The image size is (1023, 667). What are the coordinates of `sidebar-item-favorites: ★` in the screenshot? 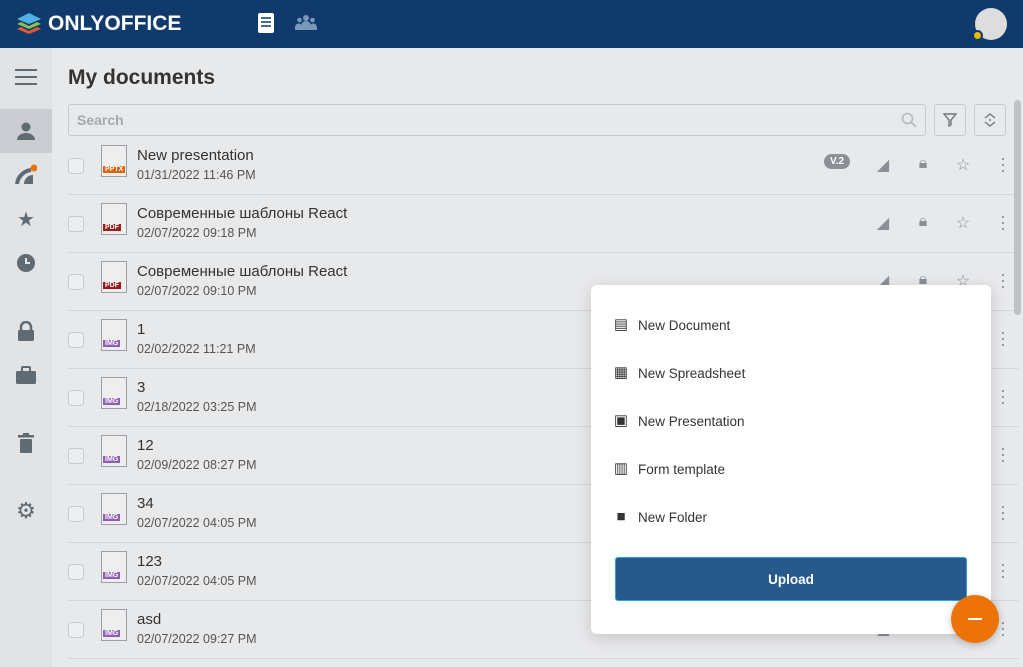 It's located at (26, 219).